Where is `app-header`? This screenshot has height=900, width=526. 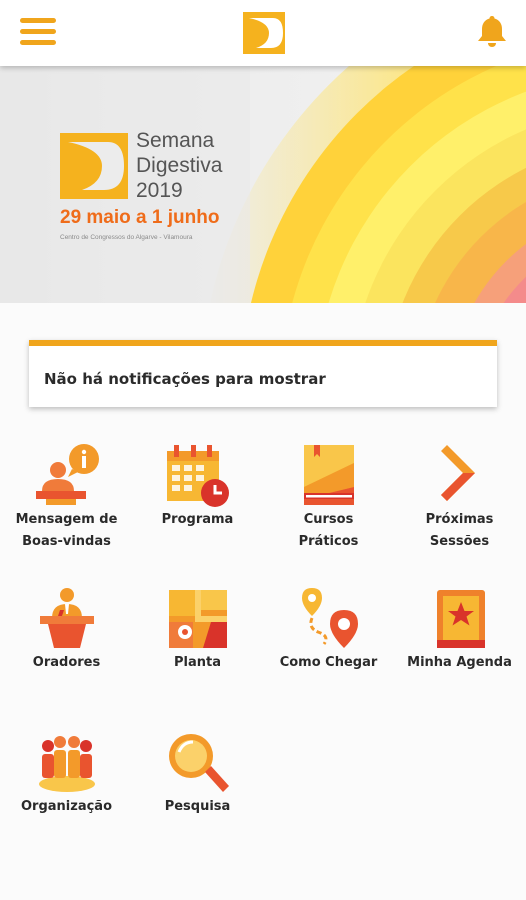
app-header is located at coordinates (263, 33).